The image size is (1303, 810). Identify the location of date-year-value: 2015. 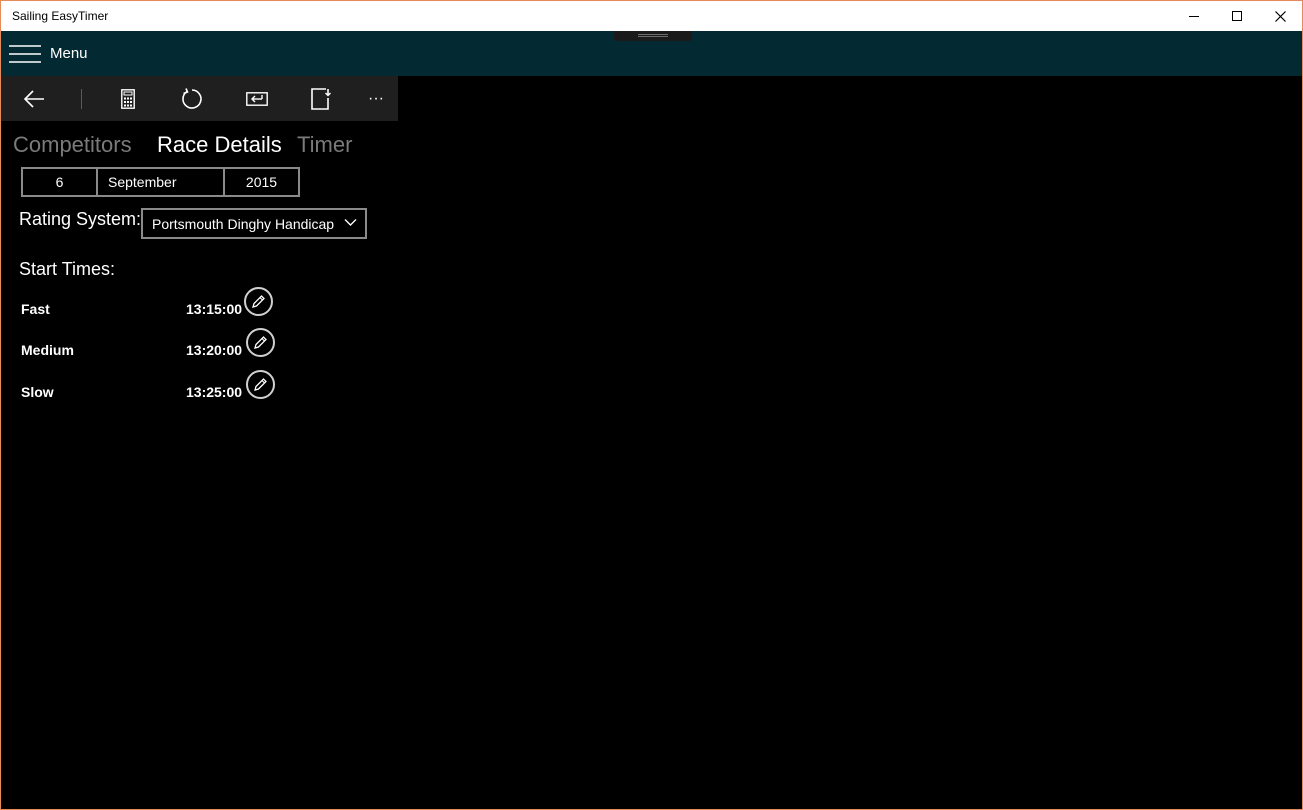
(261, 182).